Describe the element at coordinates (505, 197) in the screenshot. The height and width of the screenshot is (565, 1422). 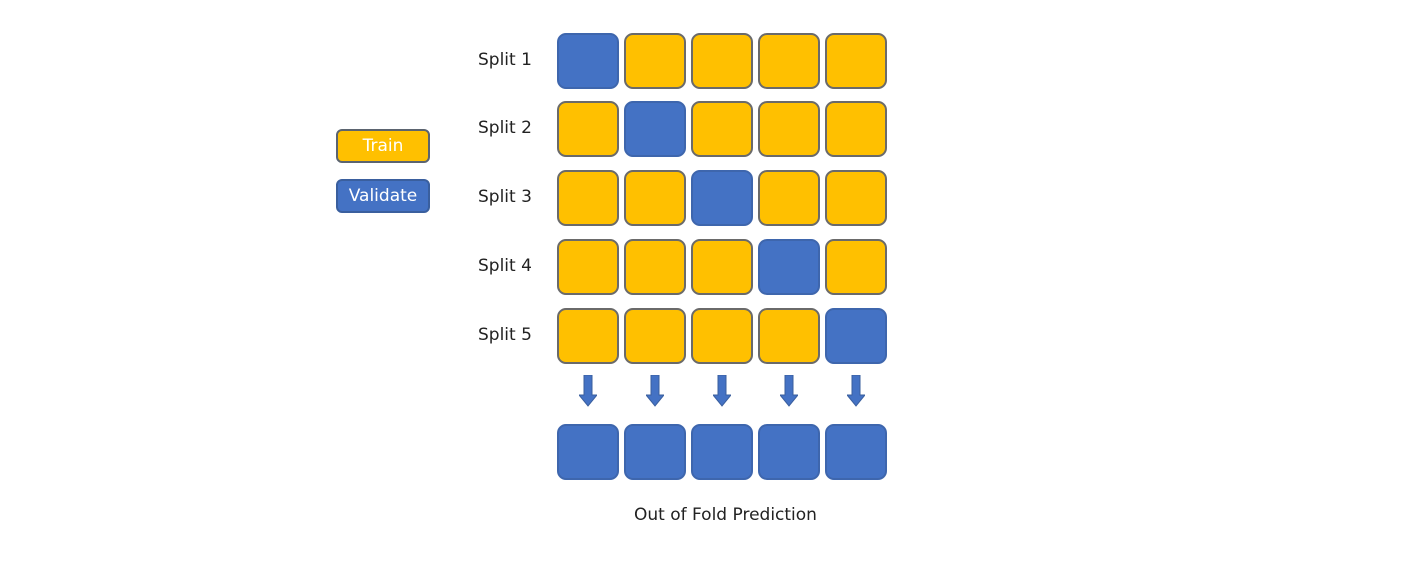
I see `split-label: Split 3` at that location.